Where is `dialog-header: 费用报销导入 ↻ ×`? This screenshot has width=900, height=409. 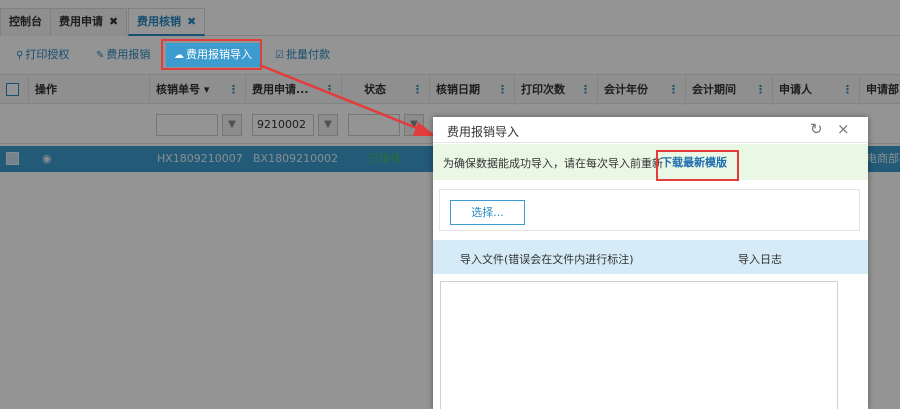
dialog-header: 费用报销导入 ↻ × is located at coordinates (650, 130).